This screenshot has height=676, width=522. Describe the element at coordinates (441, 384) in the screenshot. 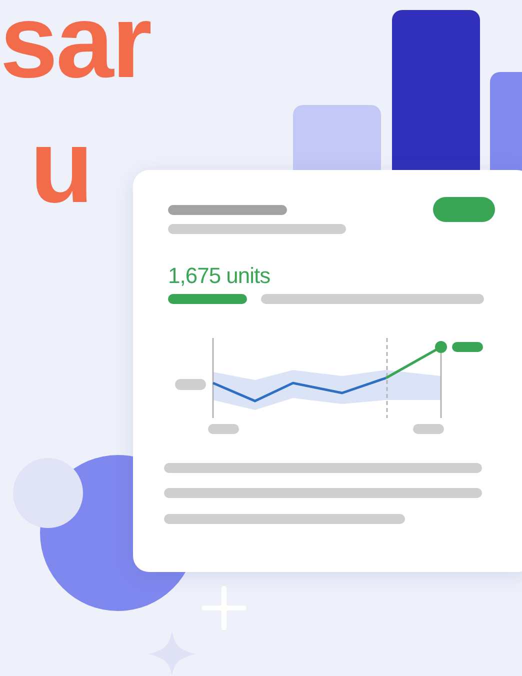

I see `marker-line` at that location.